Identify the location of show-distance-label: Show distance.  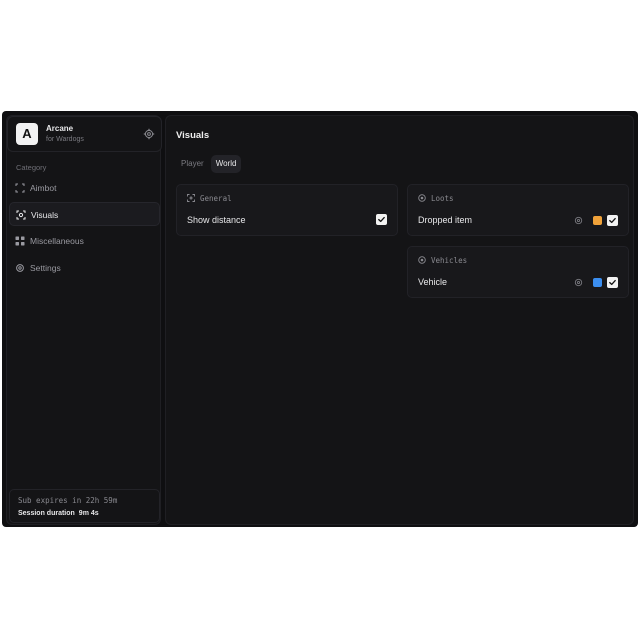
(216, 220).